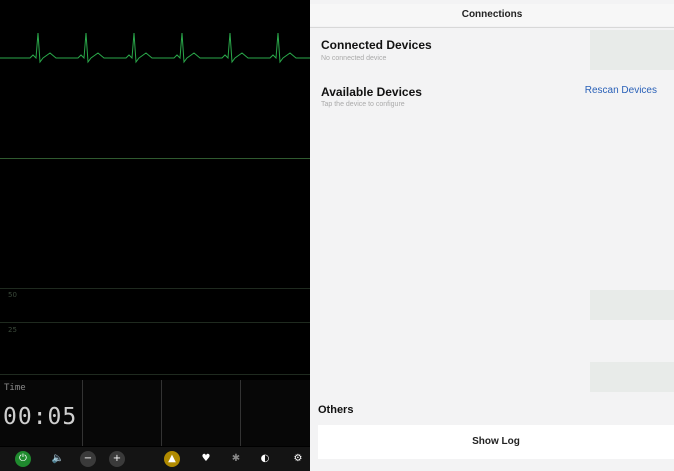  What do you see at coordinates (376, 45) in the screenshot?
I see `connected-devices-heading: Connected Devices` at bounding box center [376, 45].